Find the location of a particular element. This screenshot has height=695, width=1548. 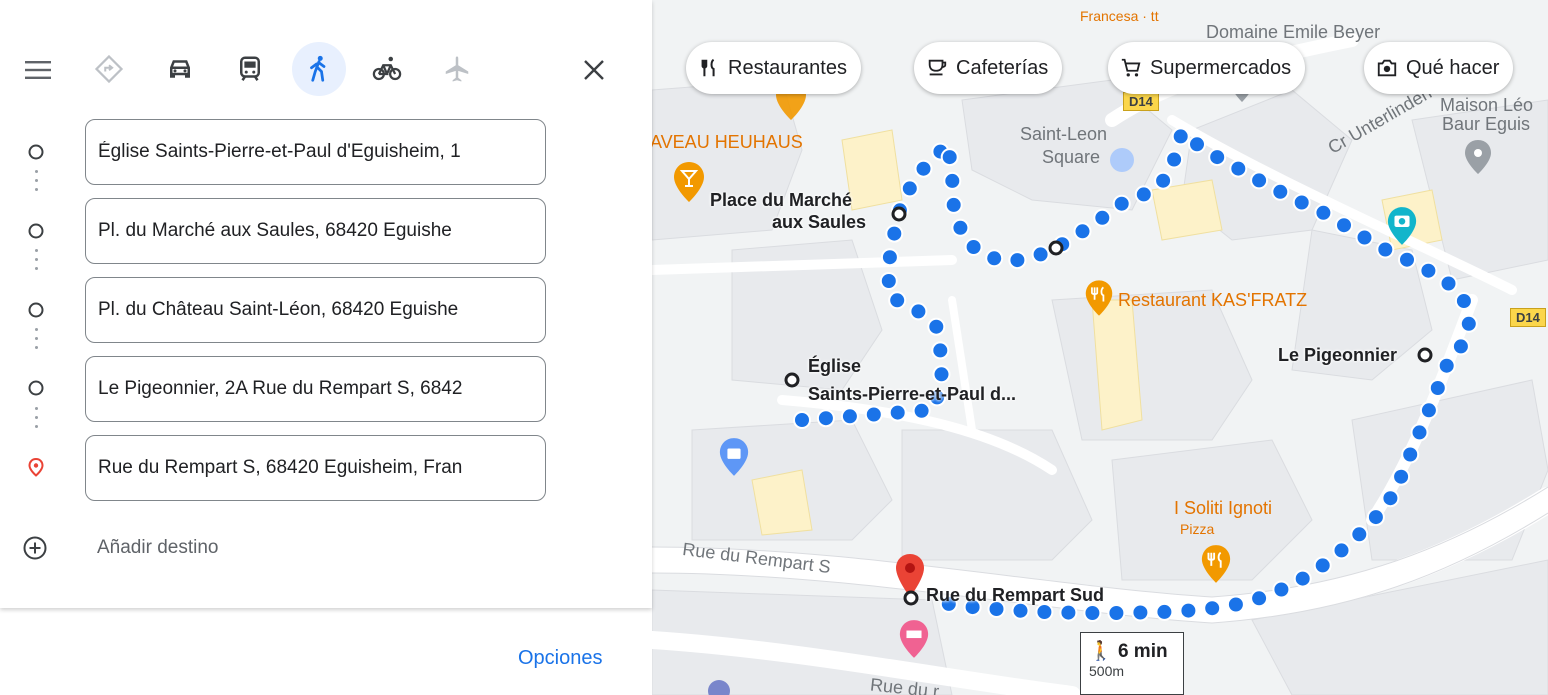

map-label-pizza: Pizza is located at coordinates (1197, 529).